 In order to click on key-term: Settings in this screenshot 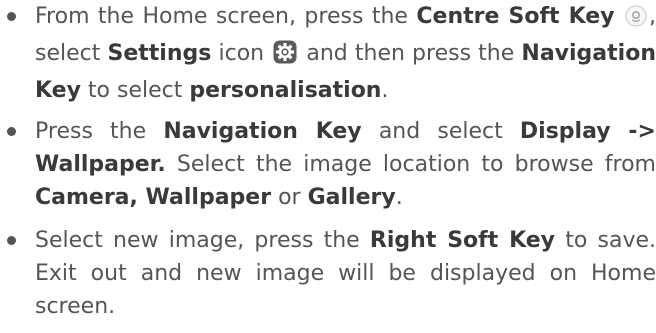, I will do `click(159, 53)`.